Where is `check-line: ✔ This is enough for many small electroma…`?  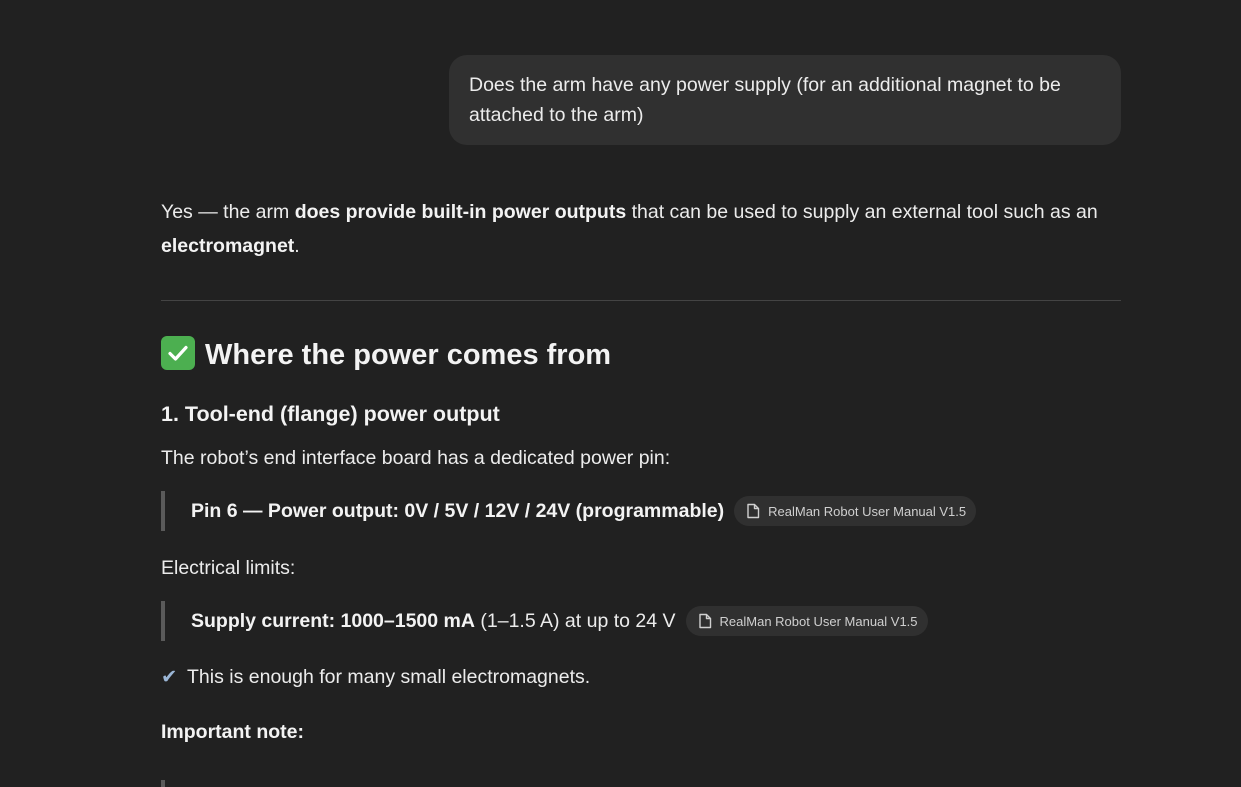 check-line: ✔ This is enough for many small electroma… is located at coordinates (375, 677).